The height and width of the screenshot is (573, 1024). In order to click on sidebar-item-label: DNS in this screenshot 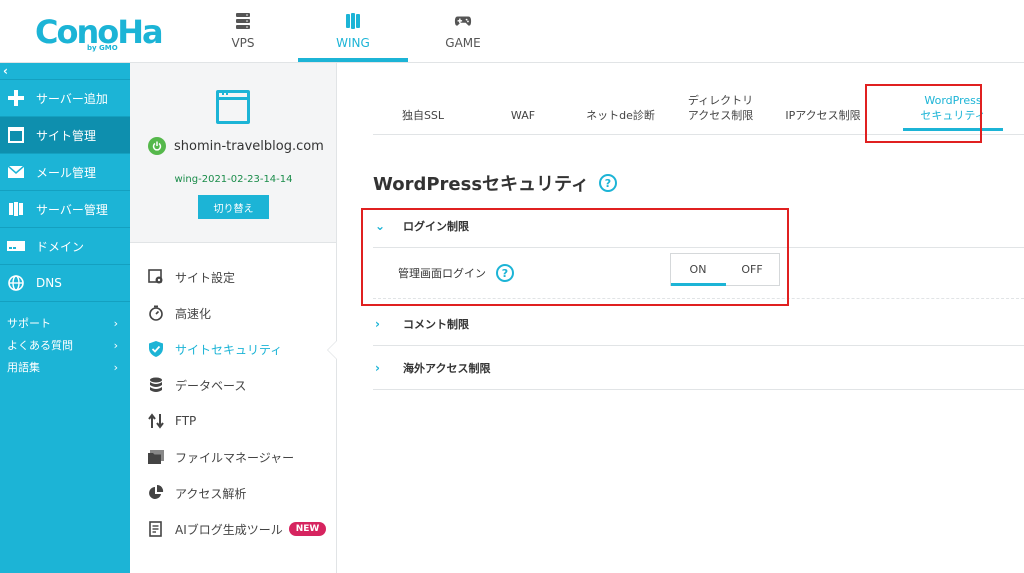, I will do `click(49, 283)`.